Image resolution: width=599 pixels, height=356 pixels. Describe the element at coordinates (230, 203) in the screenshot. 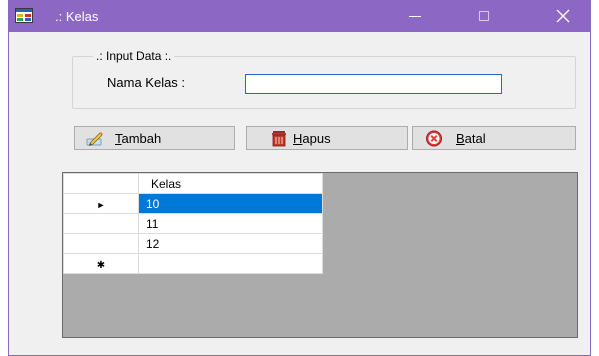

I see `kelas-cell: 10` at that location.